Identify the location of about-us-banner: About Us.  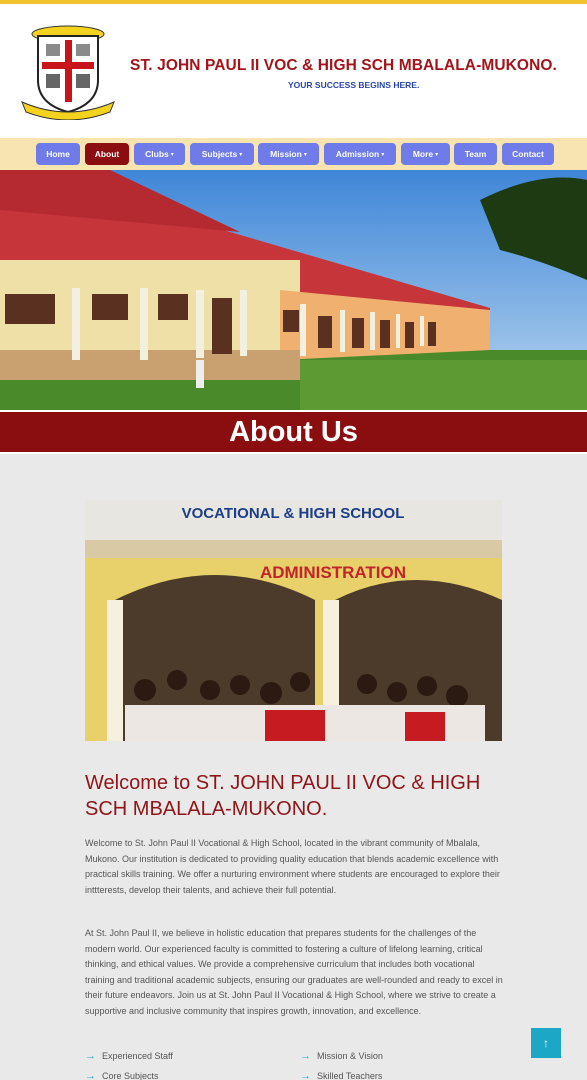
(293, 432).